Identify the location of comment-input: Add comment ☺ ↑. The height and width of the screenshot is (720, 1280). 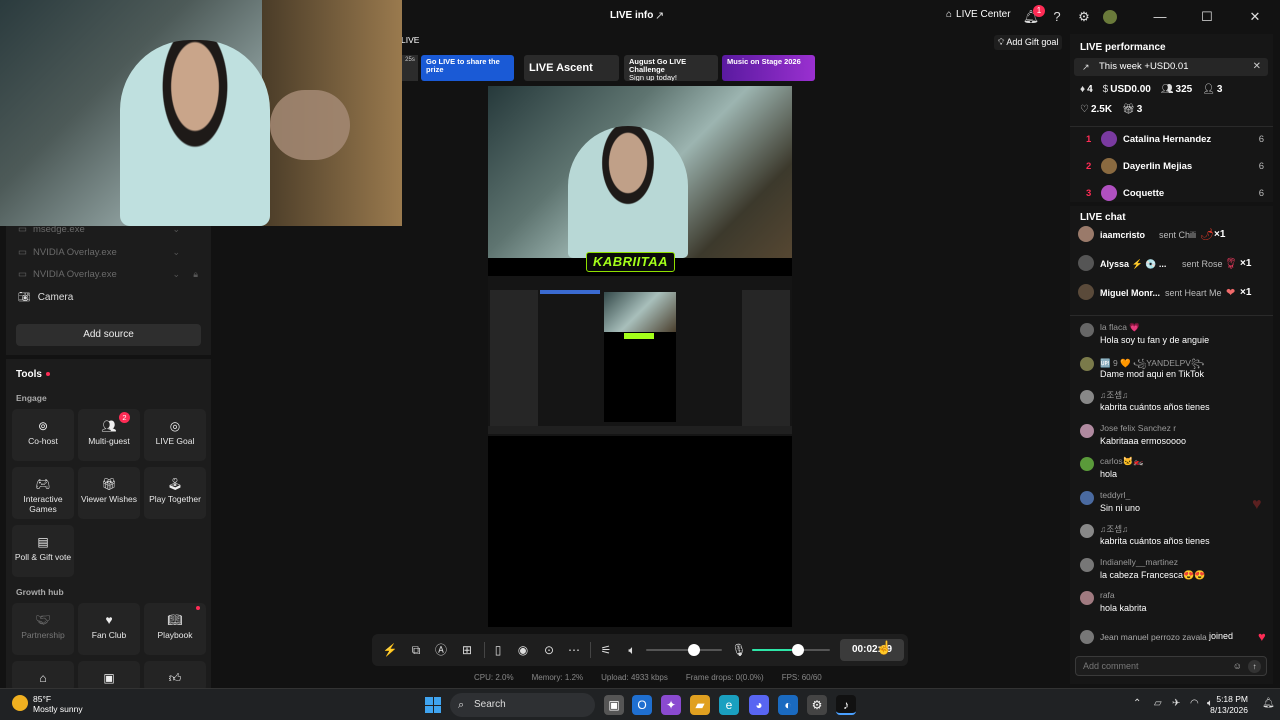
(1171, 666).